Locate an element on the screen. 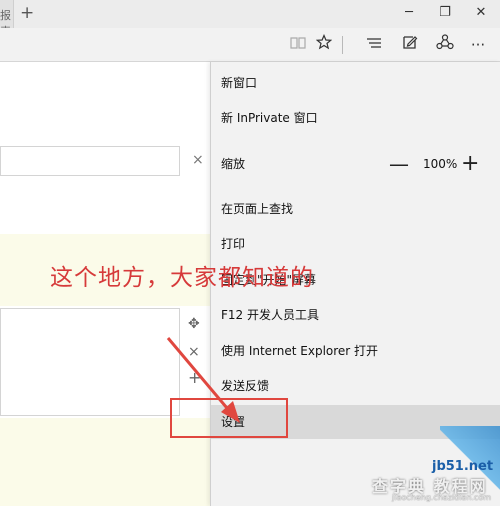 Image resolution: width=500 pixels, height=506 pixels. text-area is located at coordinates (90, 362).